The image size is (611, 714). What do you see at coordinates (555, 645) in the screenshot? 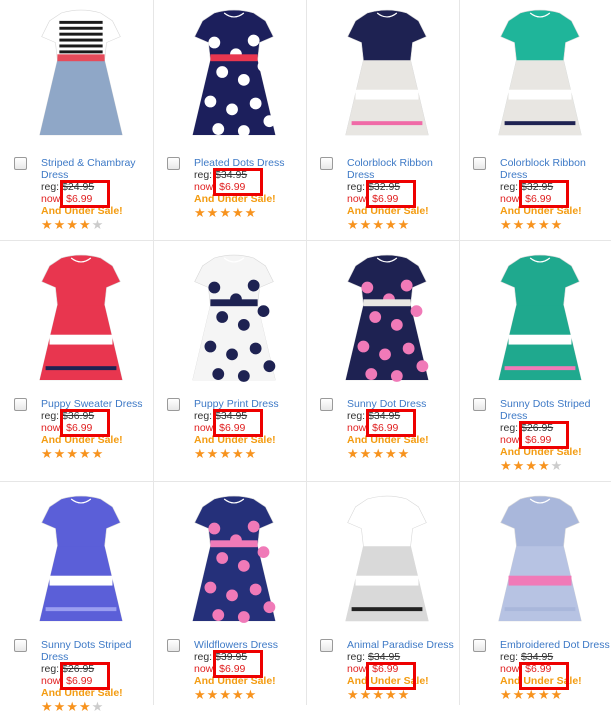
I see `product-name-link: Embroidered Dot Dress` at bounding box center [555, 645].